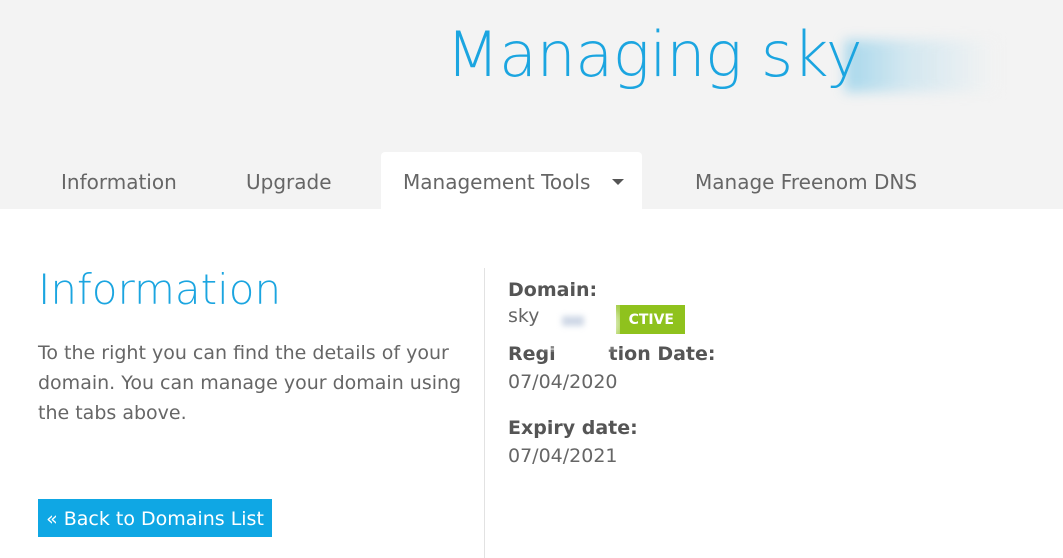 This screenshot has width=1063, height=558. I want to click on redacted-blur-detail, so click(573, 321).